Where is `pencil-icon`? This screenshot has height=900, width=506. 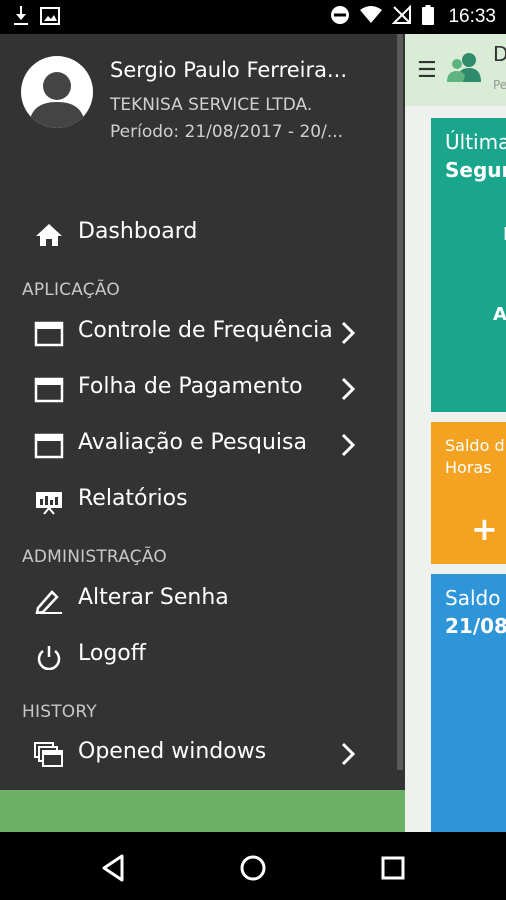
pencil-icon is located at coordinates (49, 601).